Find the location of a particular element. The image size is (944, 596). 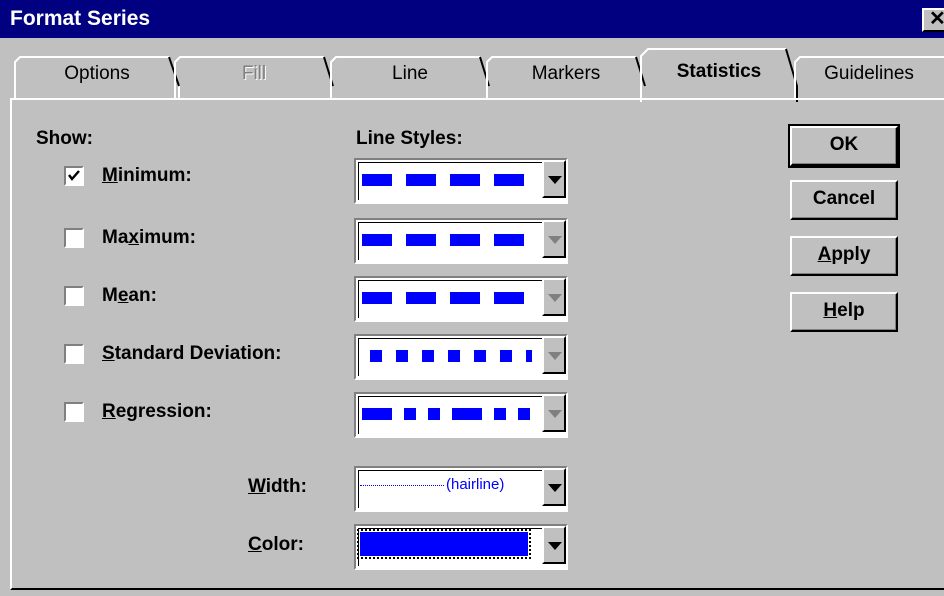

tab-fill: Fill is located at coordinates (254, 78).